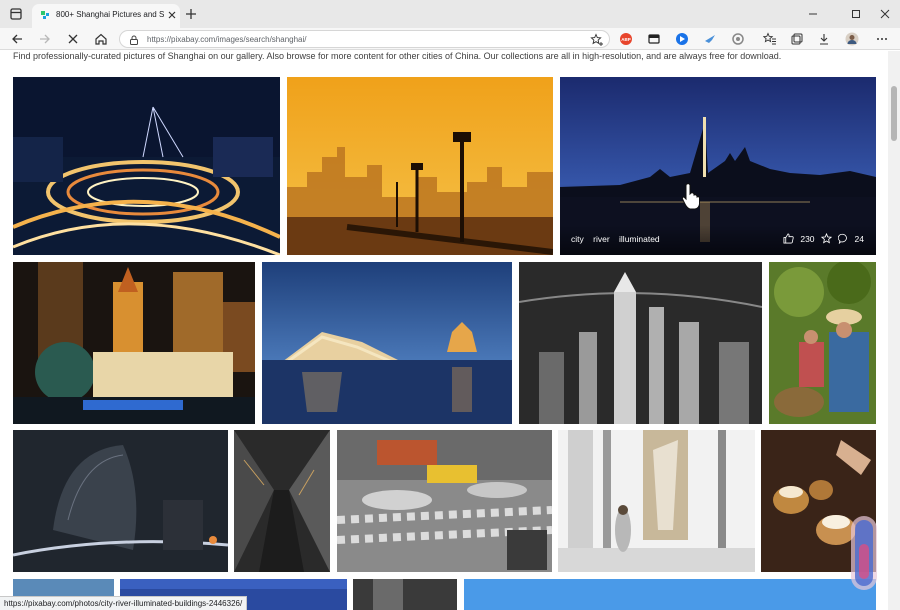  I want to click on photo-shanghai-towers-night, so click(134, 343).